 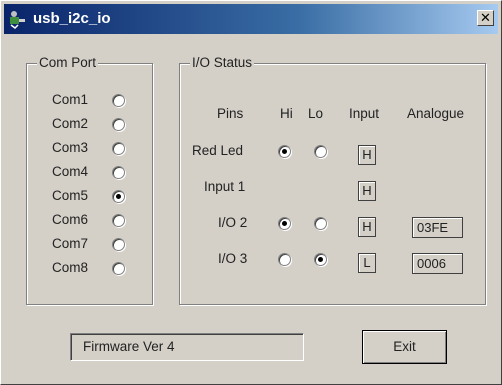 I want to click on com3-label: Com3, so click(x=70, y=147).